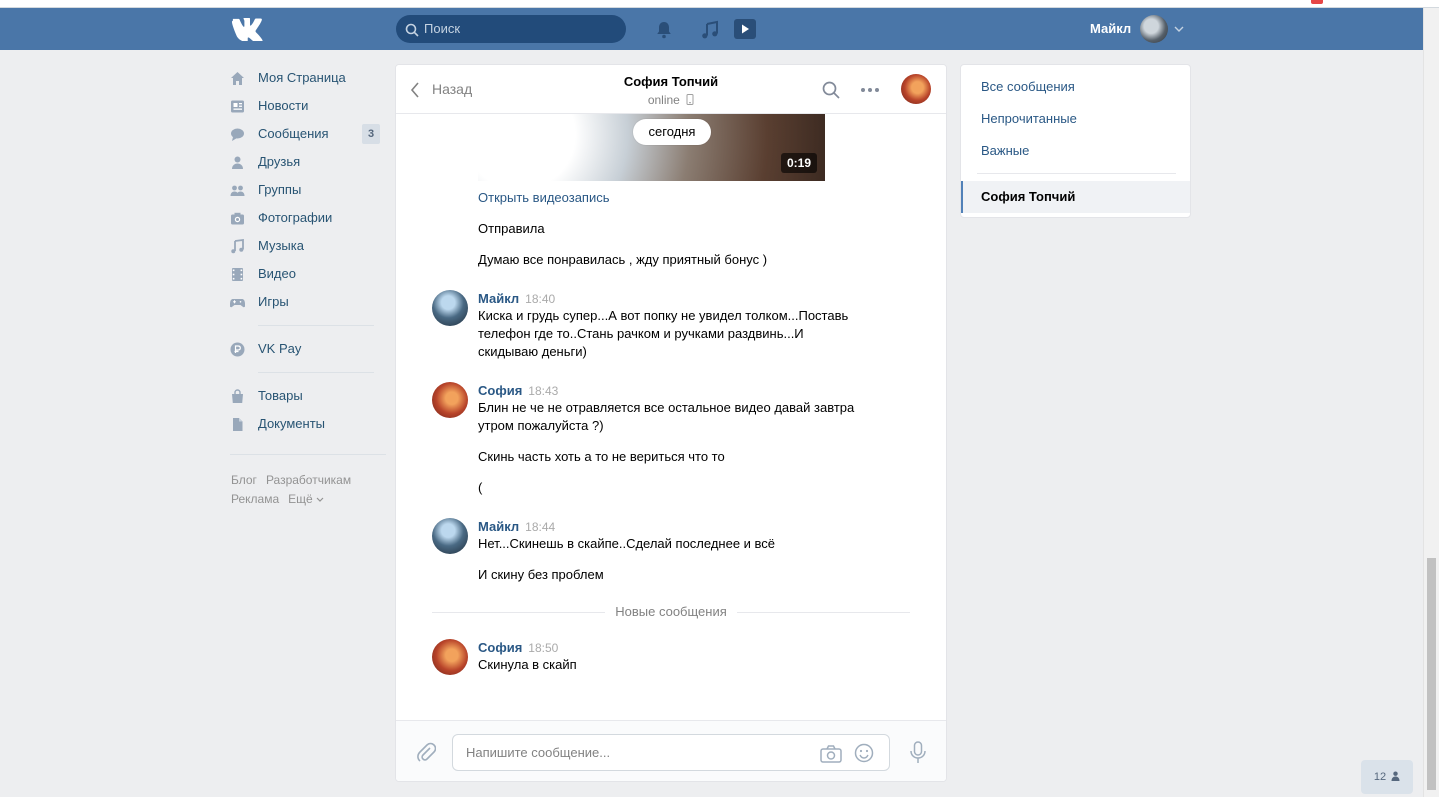 The width and height of the screenshot is (1439, 797). I want to click on footer-more-link: Ещё, so click(306, 499).